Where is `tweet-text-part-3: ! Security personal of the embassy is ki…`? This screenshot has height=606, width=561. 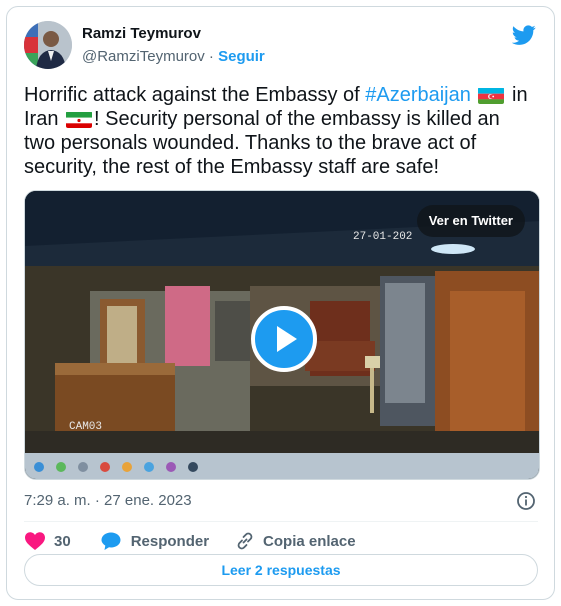 tweet-text-part-3: ! Security personal of the embassy is ki… is located at coordinates (262, 143).